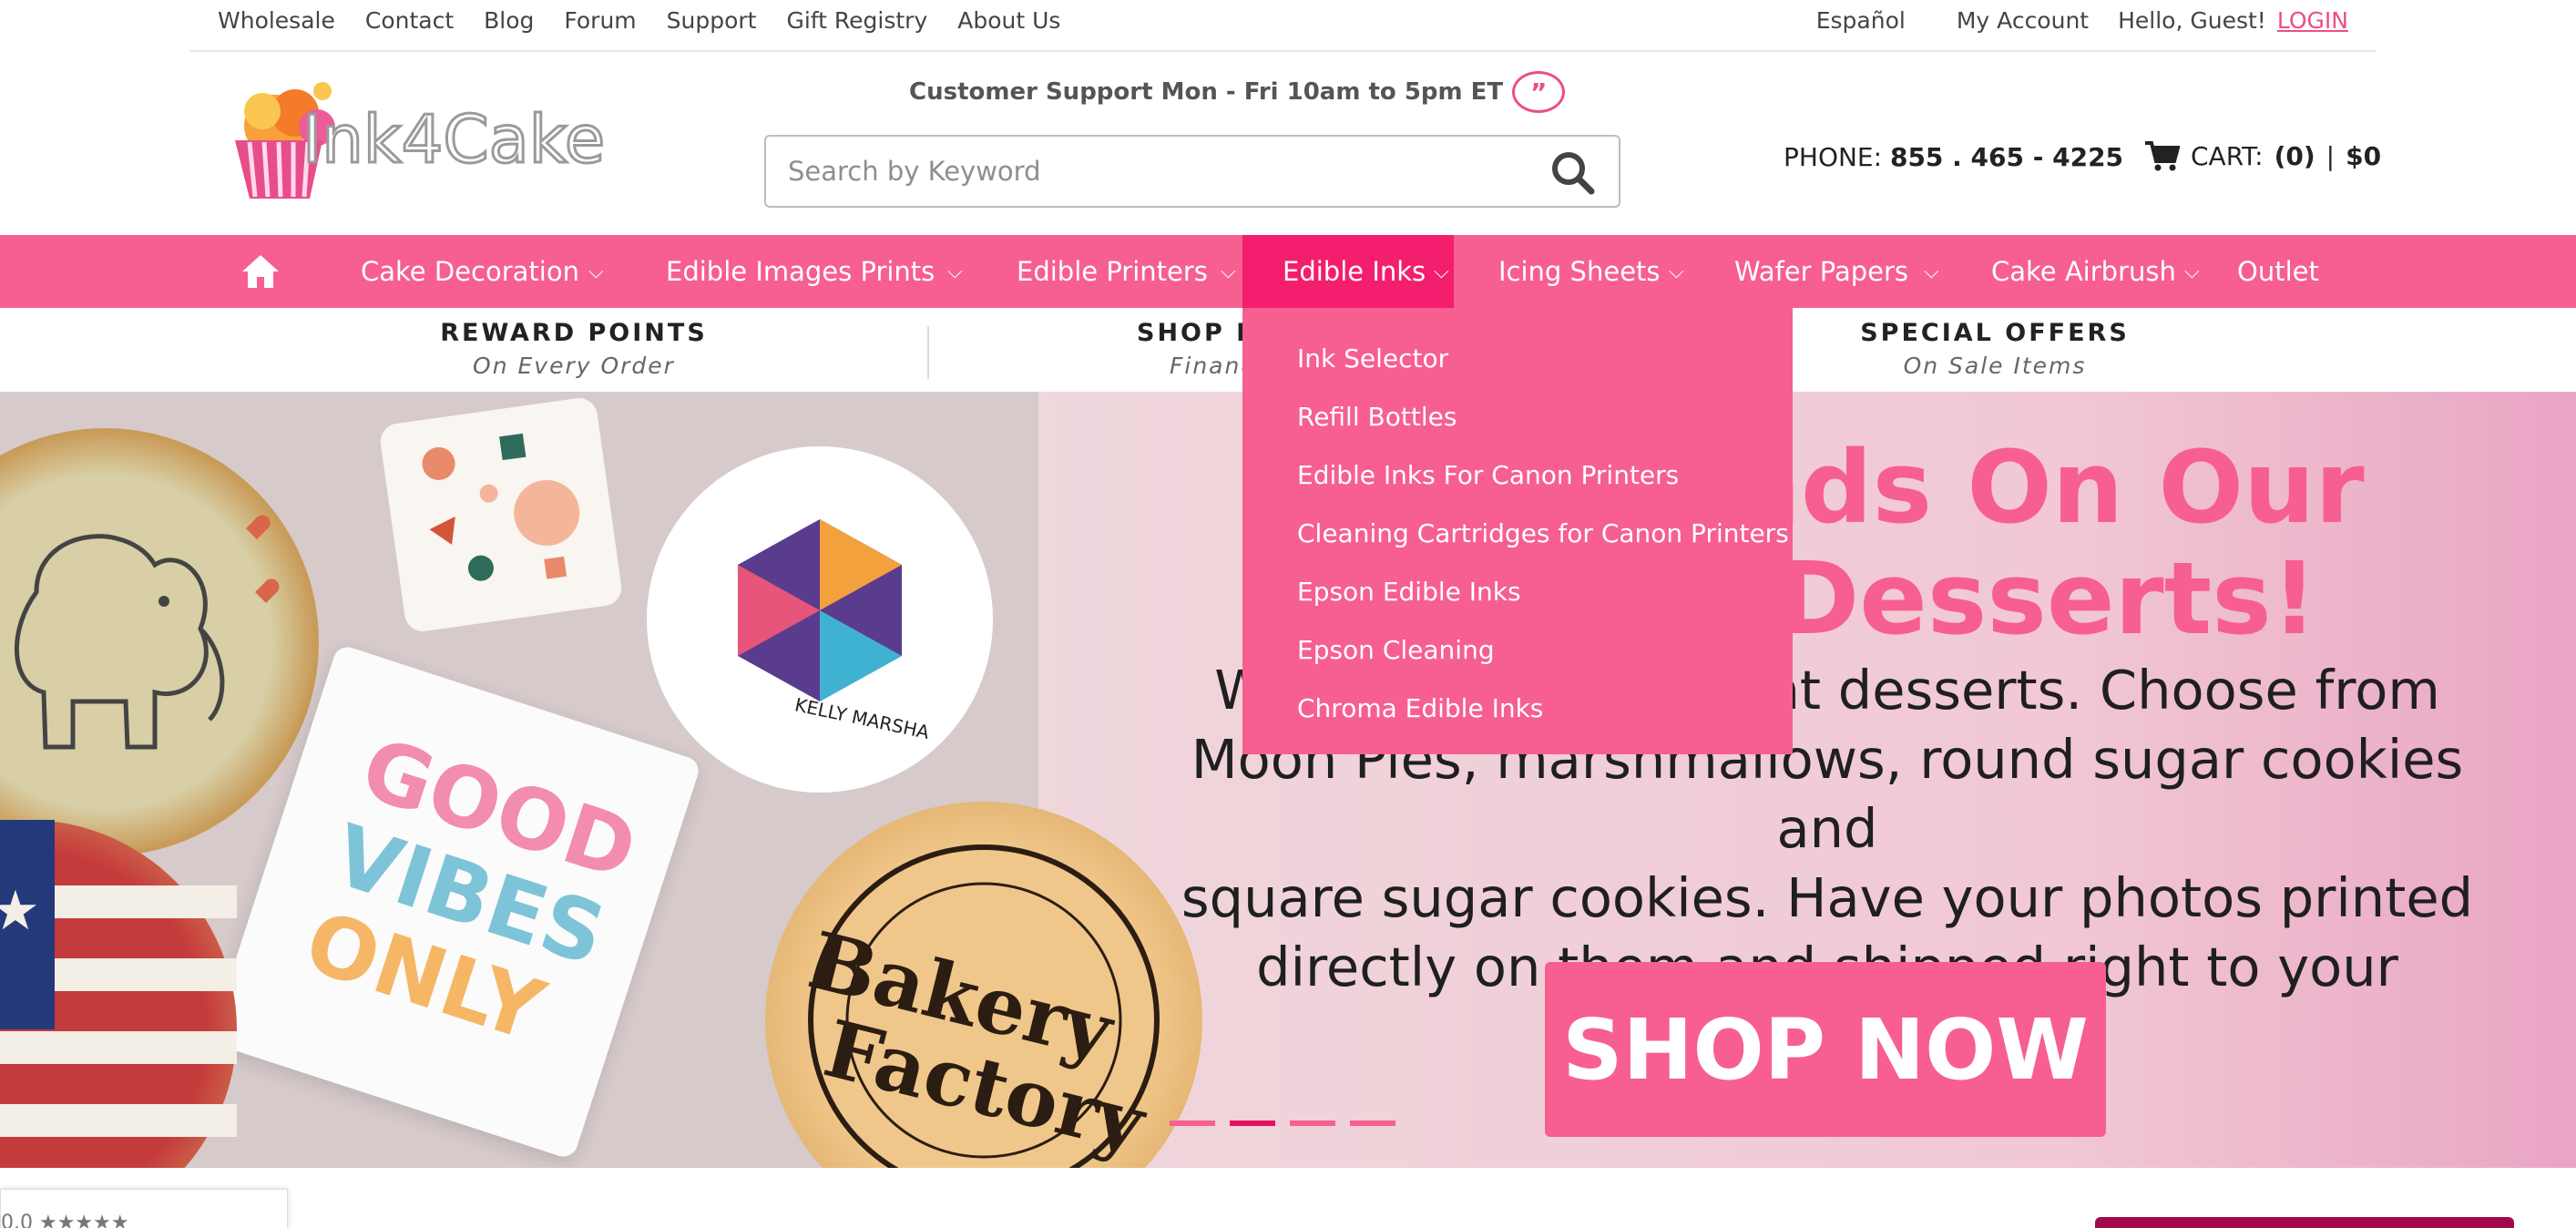  I want to click on nav-icing-sheets: Icing Sheets, so click(1579, 272).